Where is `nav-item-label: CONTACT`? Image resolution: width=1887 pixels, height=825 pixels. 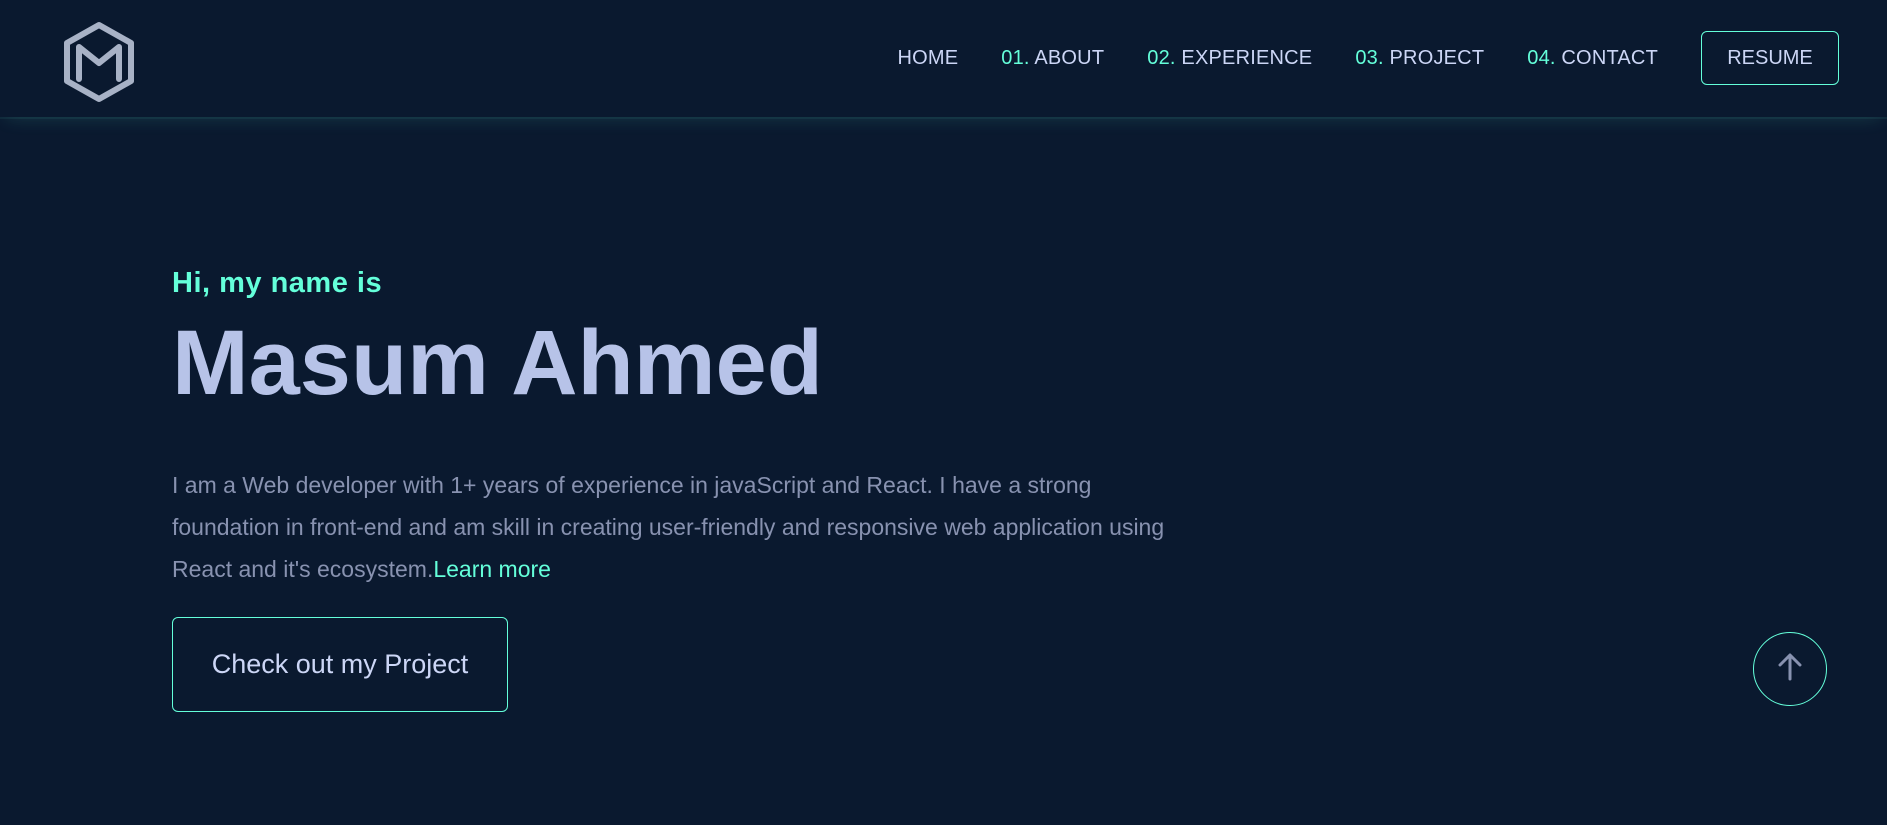 nav-item-label: CONTACT is located at coordinates (1606, 57).